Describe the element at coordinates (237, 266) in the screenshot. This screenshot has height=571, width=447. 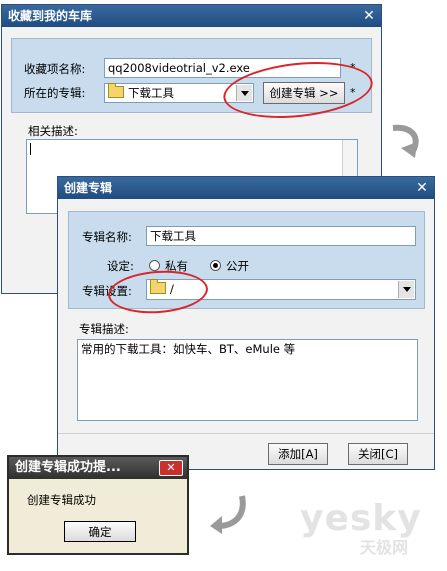
I see `public-label: 公开` at that location.